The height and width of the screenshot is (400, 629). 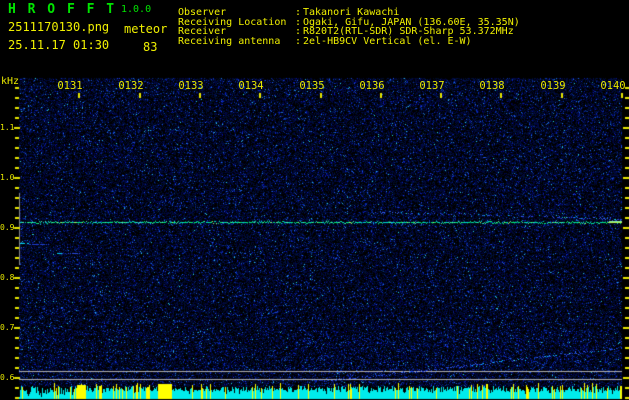 What do you see at coordinates (312, 86) in the screenshot?
I see `x-axis-tick-label: 0135` at bounding box center [312, 86].